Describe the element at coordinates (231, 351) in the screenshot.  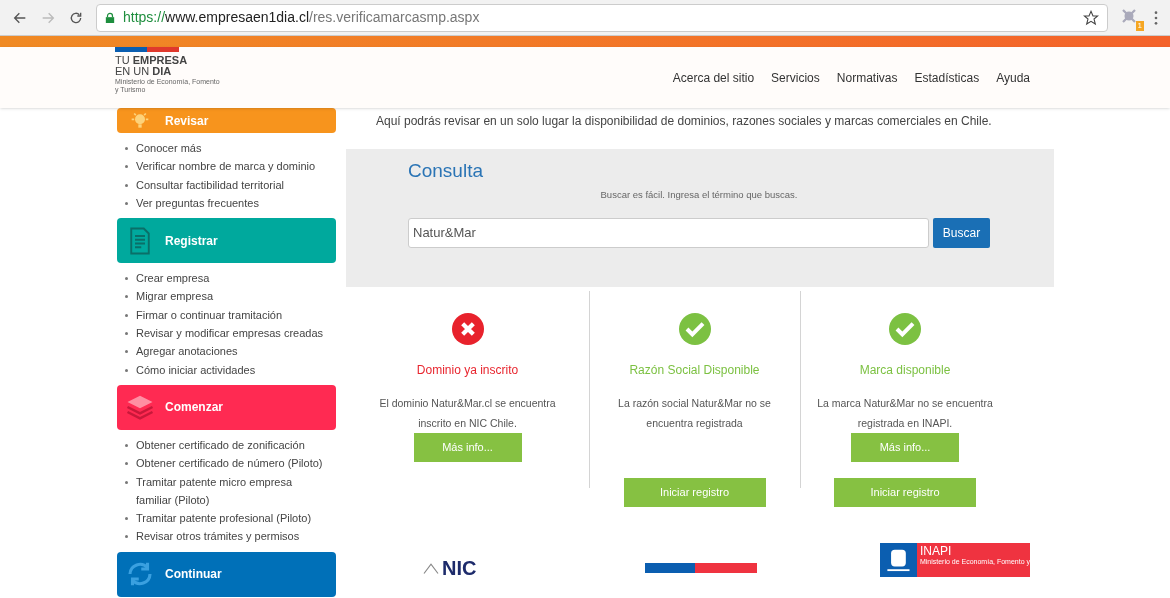
I see `sidebar-link: Agregar anotaciones` at that location.